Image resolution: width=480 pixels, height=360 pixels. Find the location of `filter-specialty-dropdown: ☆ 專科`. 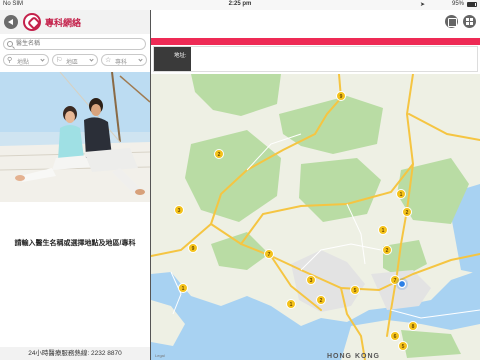

filter-specialty-dropdown: ☆ 專科 is located at coordinates (124, 60).